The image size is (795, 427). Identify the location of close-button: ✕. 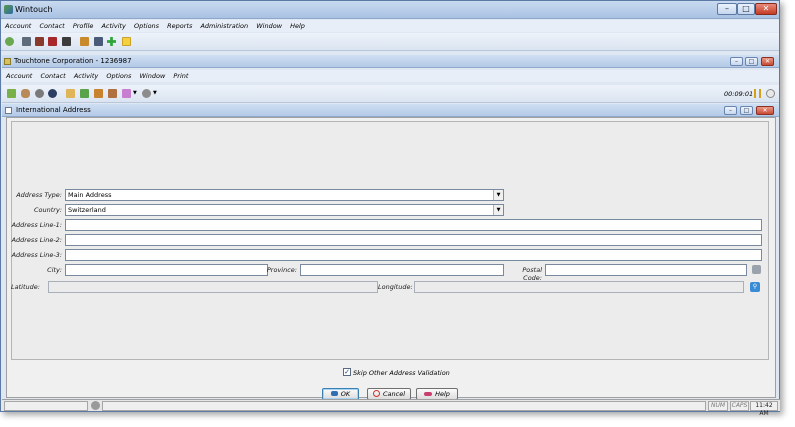
(766, 9).